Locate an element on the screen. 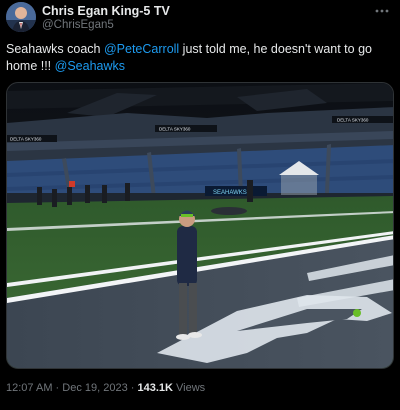 The height and width of the screenshot is (410, 400). tweet-text-start: Seahawks coach is located at coordinates (55, 49).